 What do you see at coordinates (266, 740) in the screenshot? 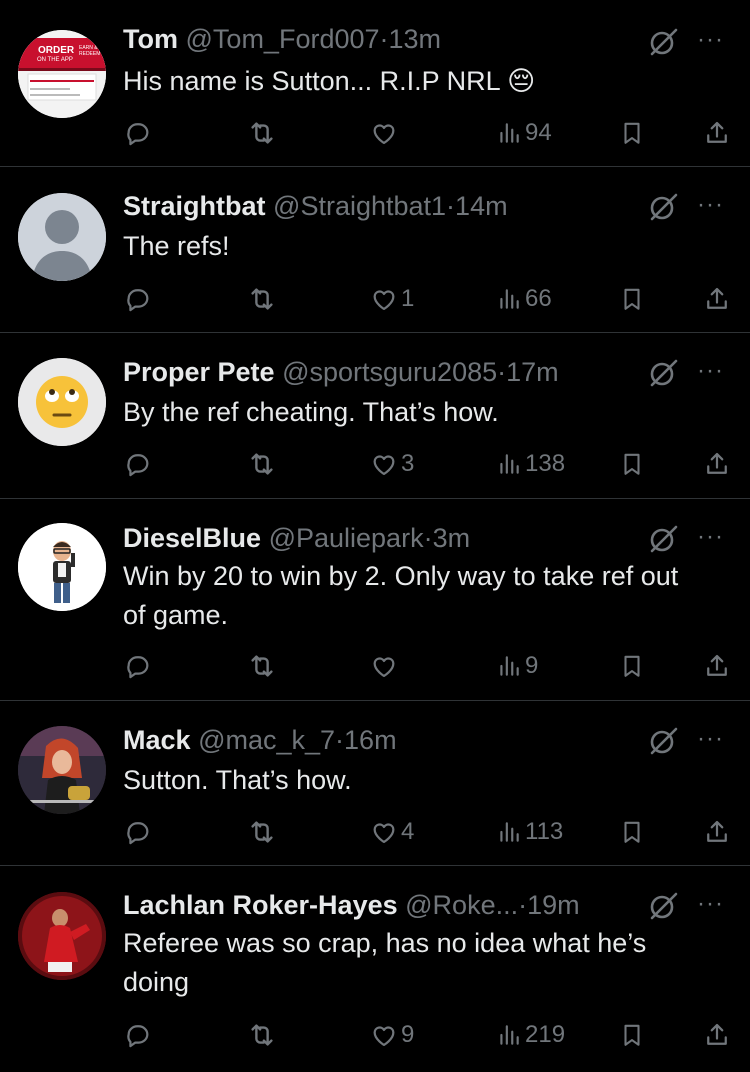
I see `user-handle: @mac_k_7` at bounding box center [266, 740].